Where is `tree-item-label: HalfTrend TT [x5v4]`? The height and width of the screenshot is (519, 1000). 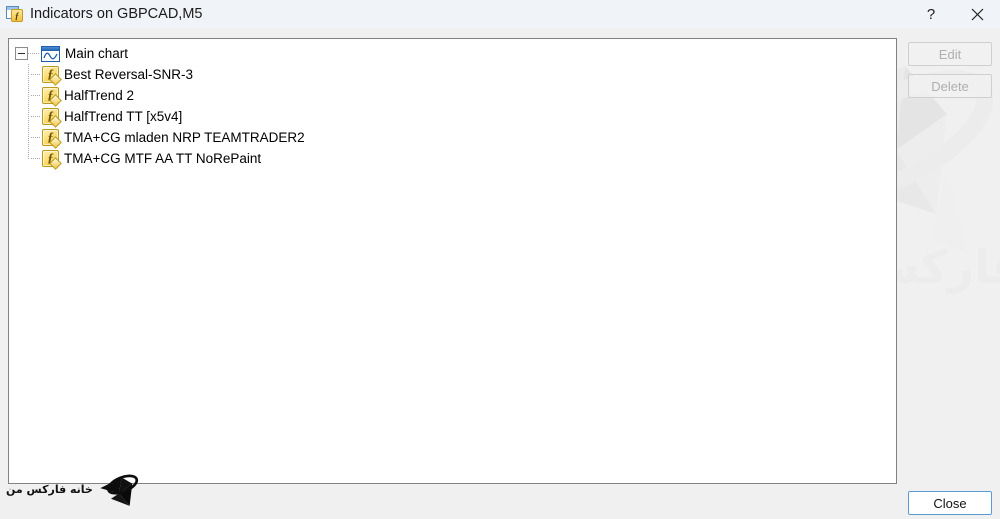 tree-item-label: HalfTrend TT [x5v4] is located at coordinates (123, 116).